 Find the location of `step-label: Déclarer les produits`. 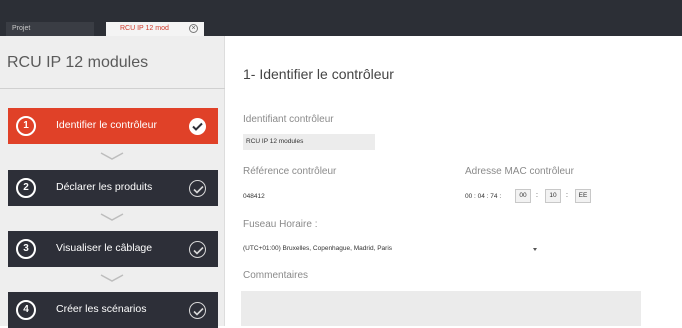

step-label: Déclarer les produits is located at coordinates (104, 187).